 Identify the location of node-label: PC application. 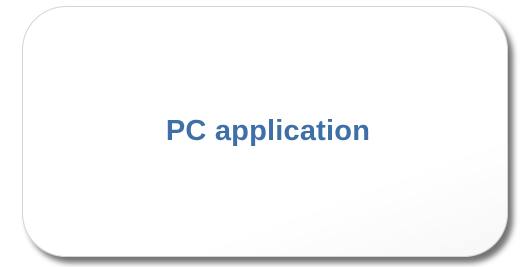
(268, 131).